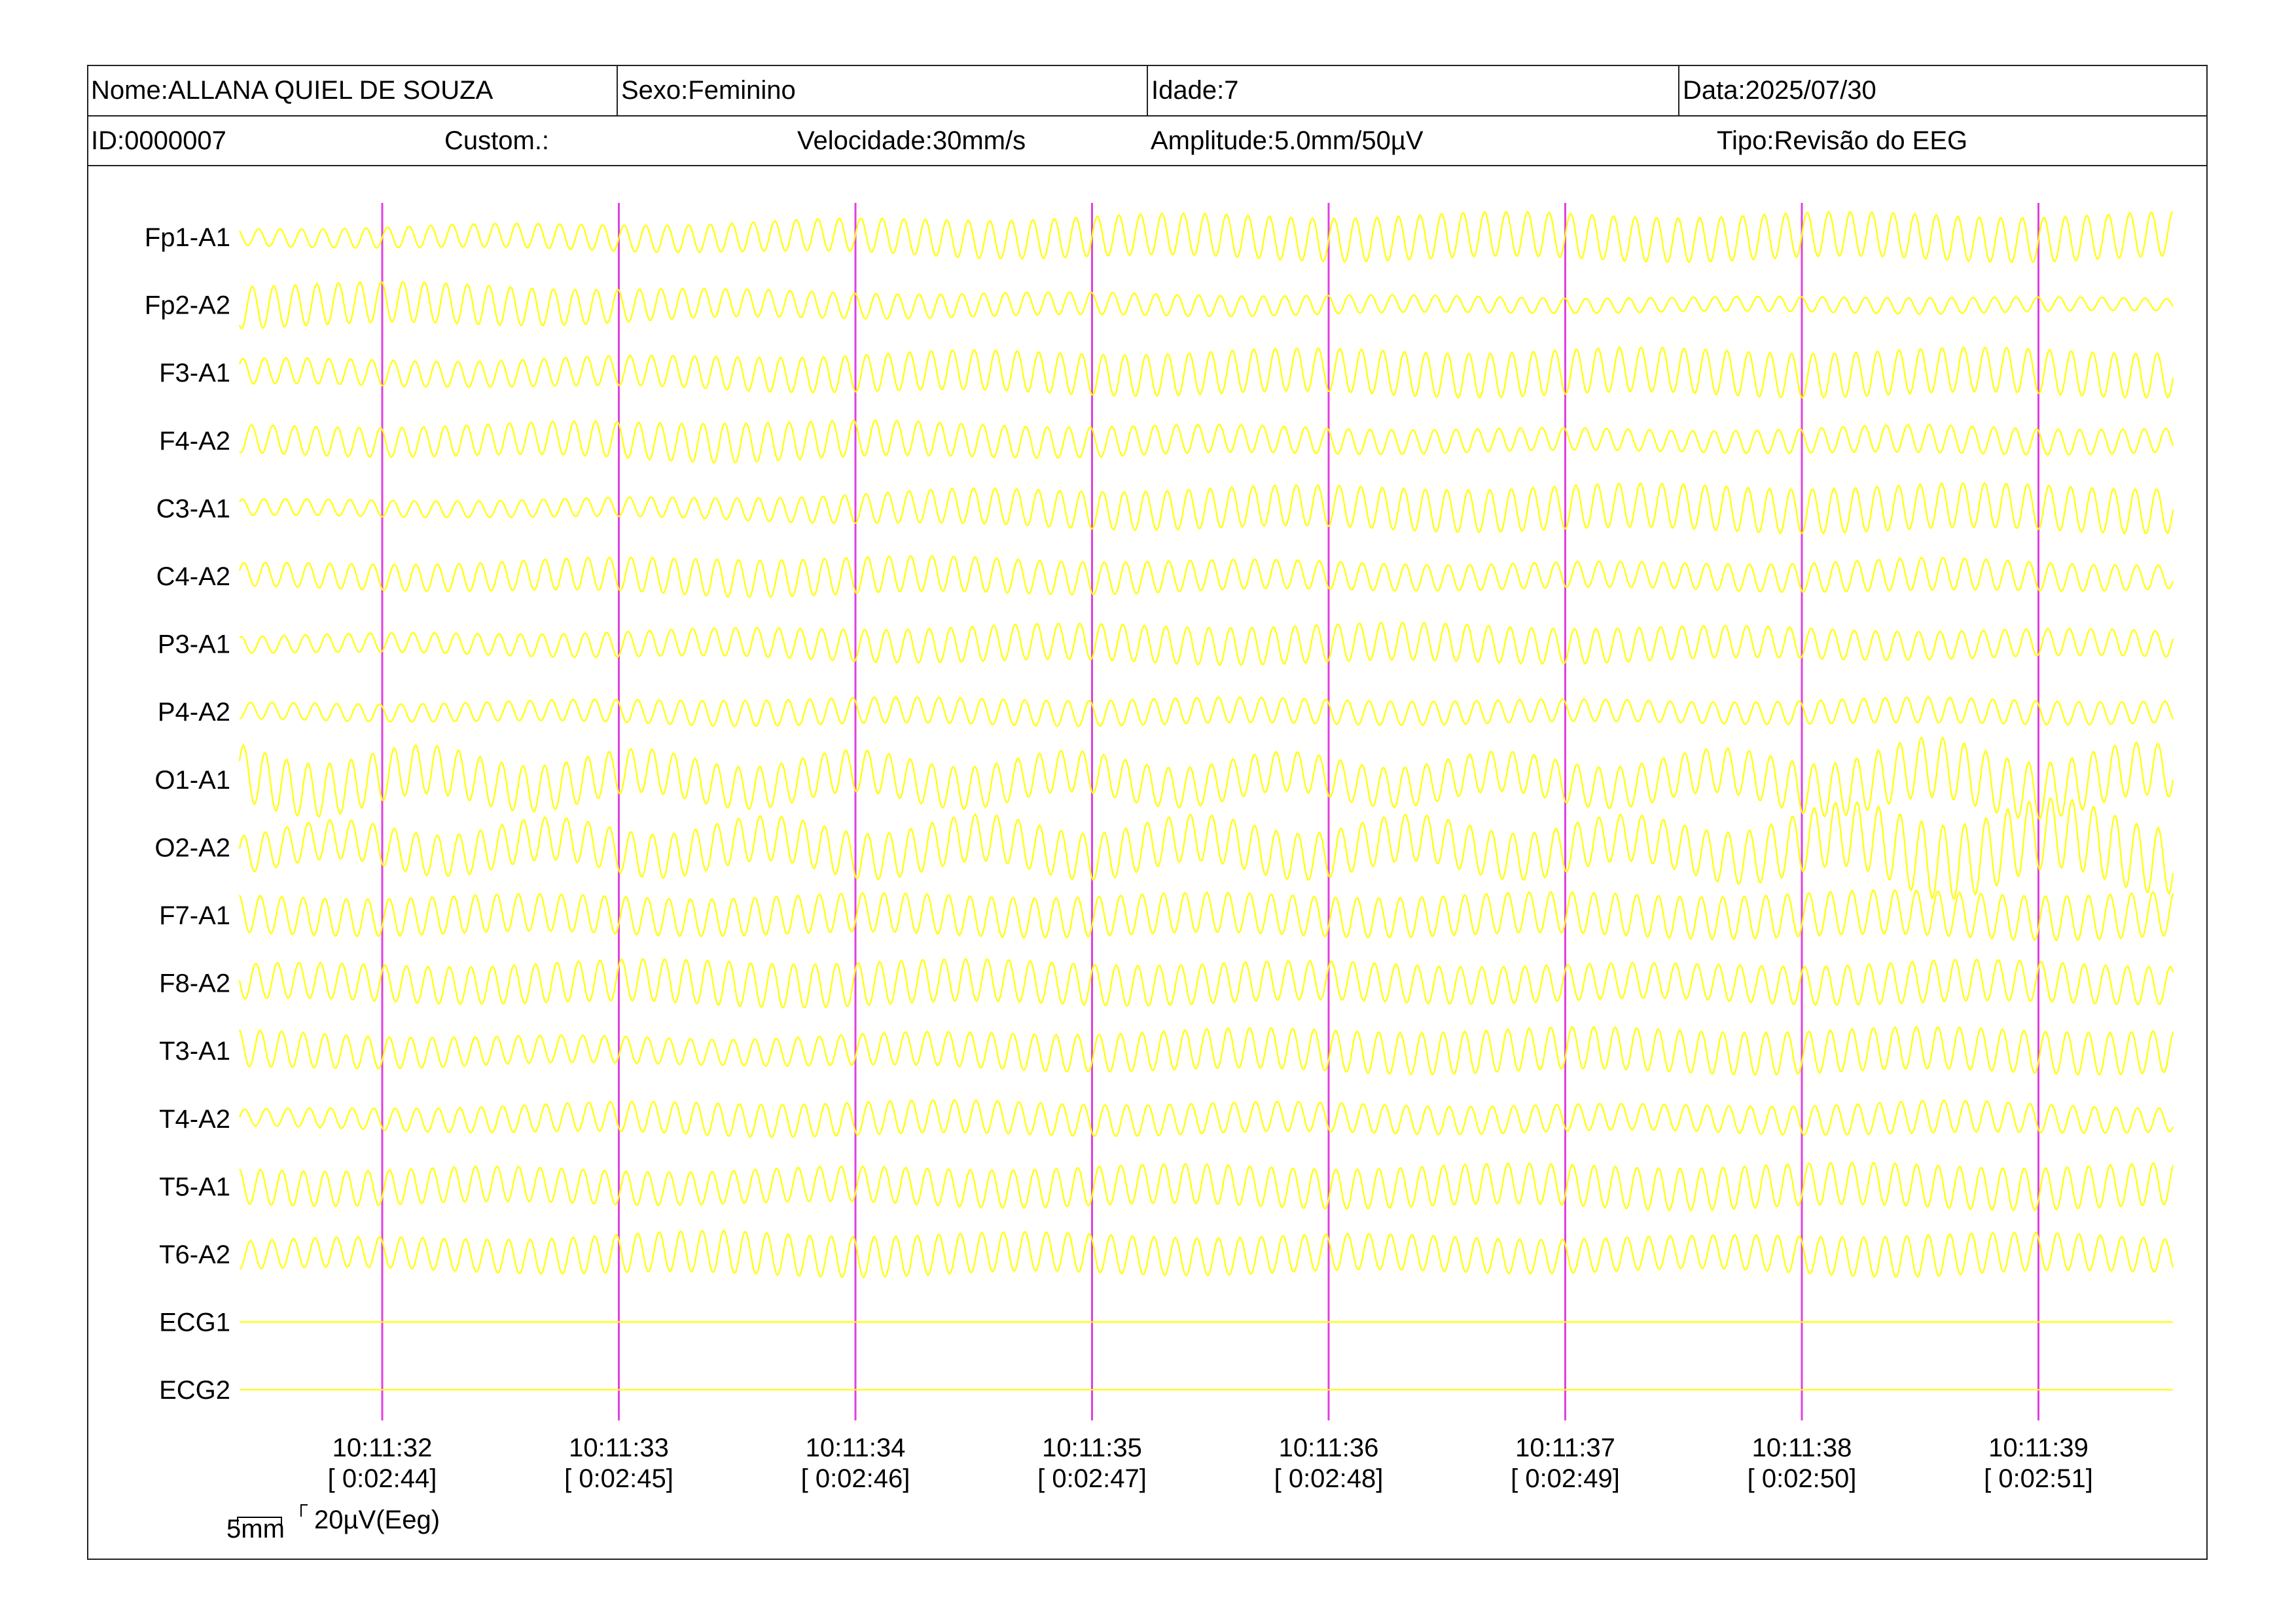 This screenshot has width=2296, height=1624. What do you see at coordinates (193, 576) in the screenshot?
I see `channel-label: C4-A2` at bounding box center [193, 576].